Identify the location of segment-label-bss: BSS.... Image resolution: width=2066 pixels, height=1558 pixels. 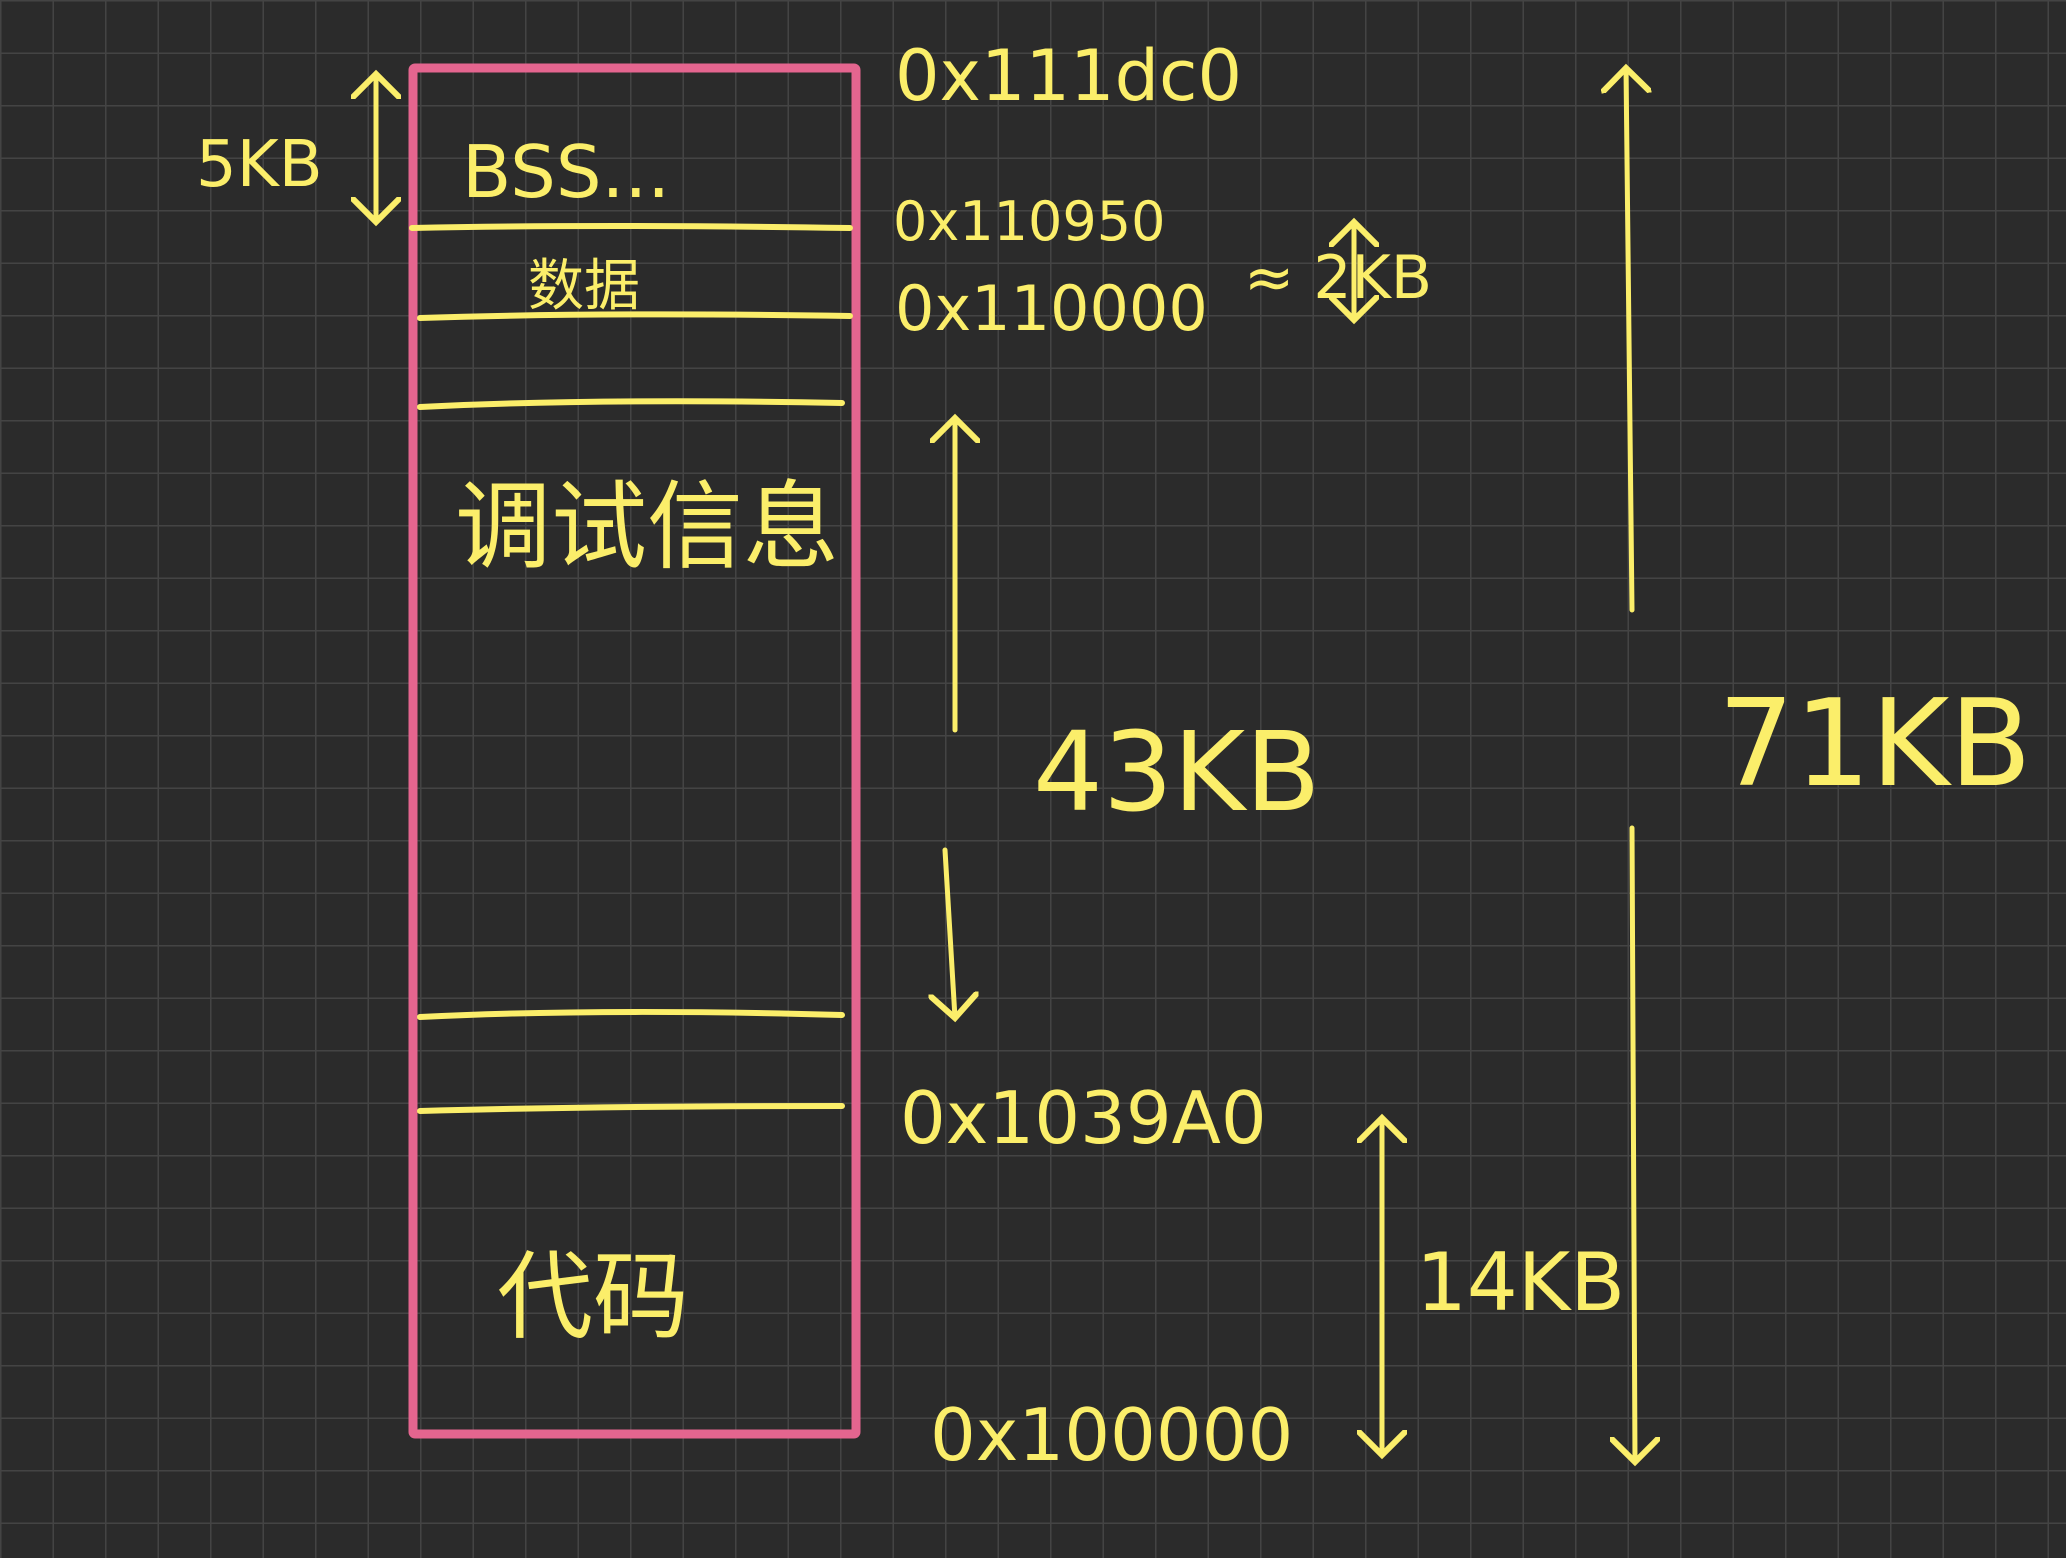
(566, 172).